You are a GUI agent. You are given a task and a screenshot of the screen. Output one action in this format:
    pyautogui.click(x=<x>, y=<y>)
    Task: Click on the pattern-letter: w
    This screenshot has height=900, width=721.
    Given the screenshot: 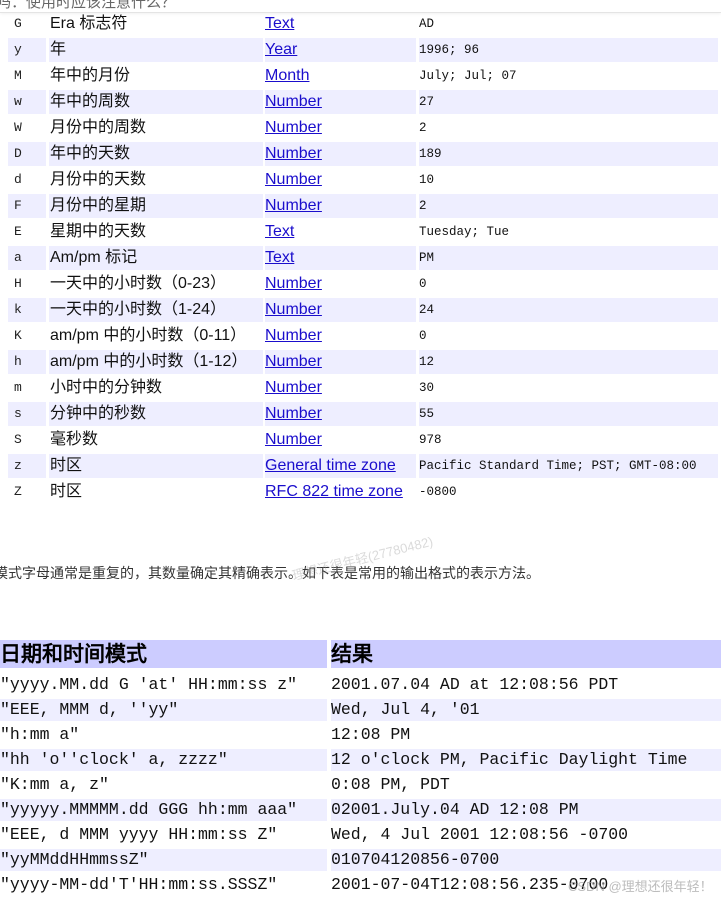 What is the action you would take?
    pyautogui.click(x=27, y=102)
    